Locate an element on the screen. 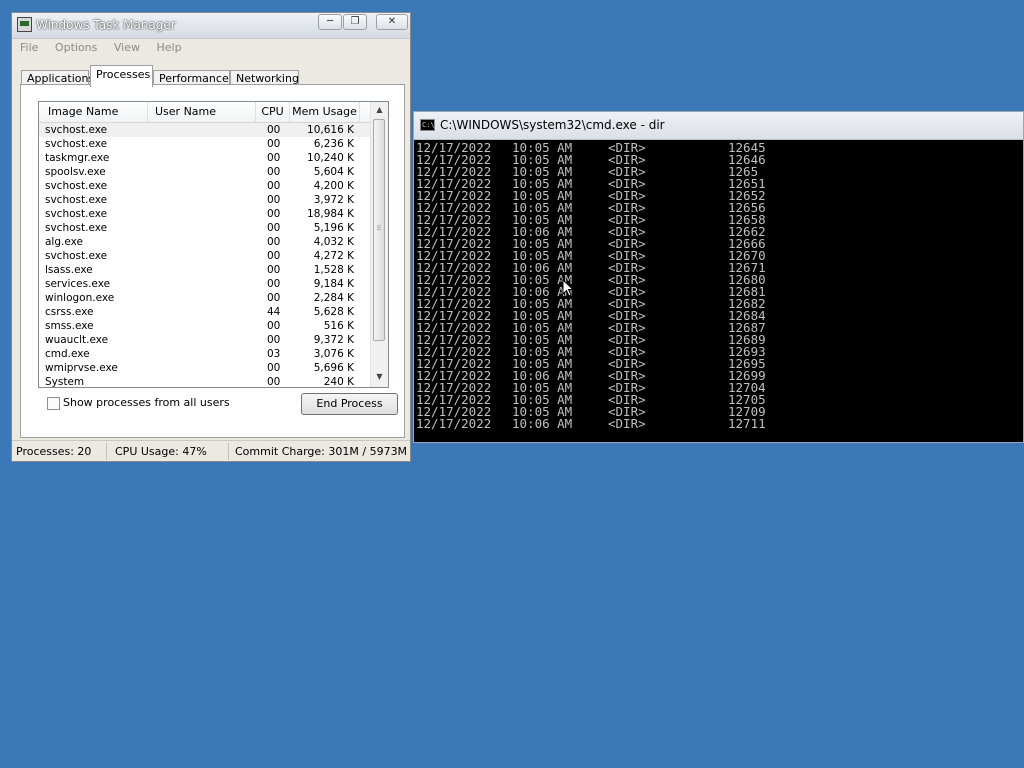 This screenshot has width=1024, height=768. process-image-name: wuauclt.exe is located at coordinates (77, 340).